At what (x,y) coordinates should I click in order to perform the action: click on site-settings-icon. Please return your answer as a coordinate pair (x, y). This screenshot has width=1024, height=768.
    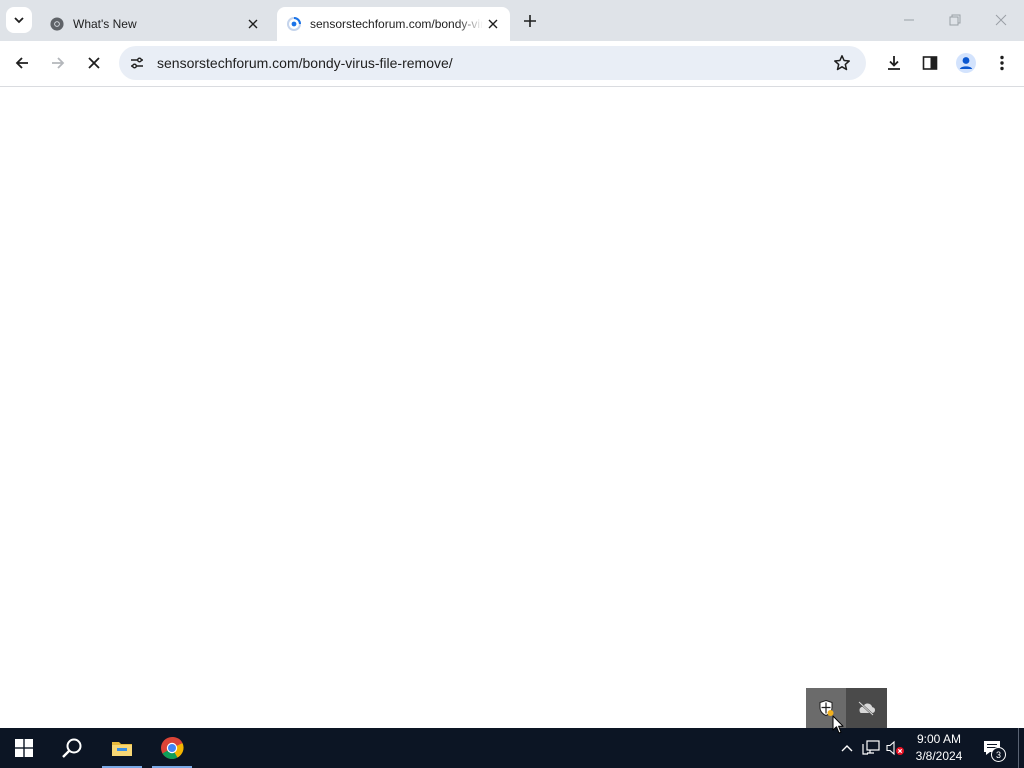
    Looking at the image, I should click on (137, 63).